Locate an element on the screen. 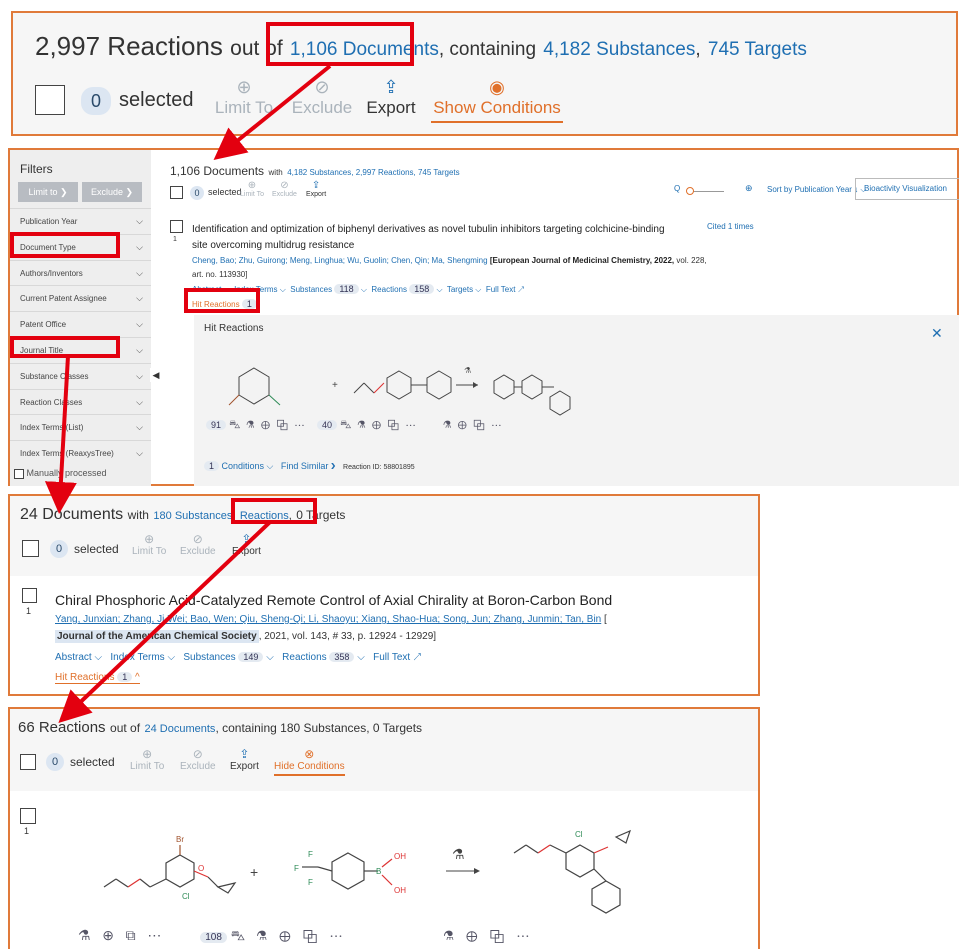 This screenshot has height=949, width=959. substances-link: 4,182 Substances is located at coordinates (619, 49).